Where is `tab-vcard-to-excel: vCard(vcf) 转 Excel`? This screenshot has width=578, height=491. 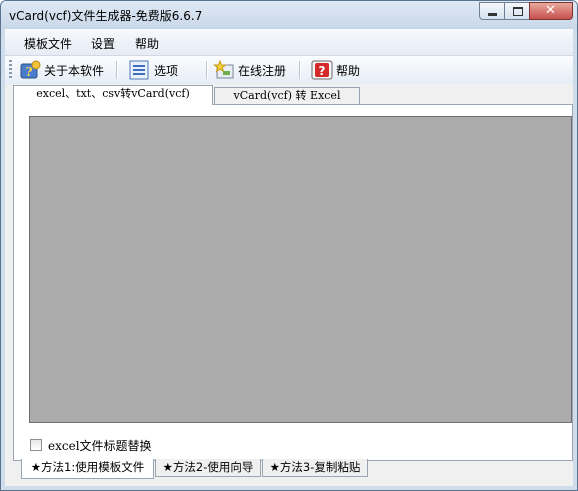
tab-vcard-to-excel: vCard(vcf) 转 Excel is located at coordinates (287, 95).